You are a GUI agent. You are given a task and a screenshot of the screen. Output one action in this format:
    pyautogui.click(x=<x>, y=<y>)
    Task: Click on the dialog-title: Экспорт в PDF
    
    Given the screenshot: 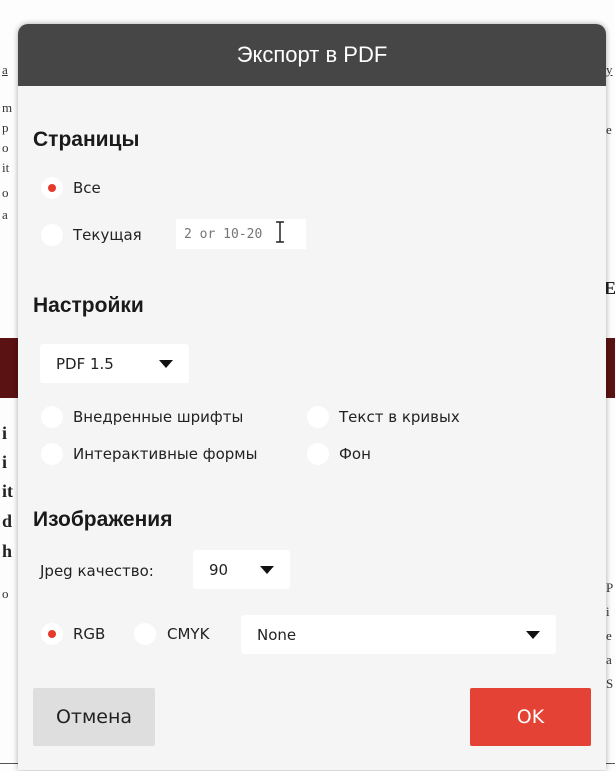 What is the action you would take?
    pyautogui.click(x=312, y=54)
    